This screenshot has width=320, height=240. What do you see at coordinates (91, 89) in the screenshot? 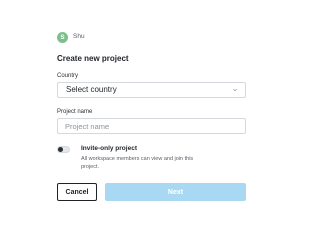
I see `country-select-value: Select country` at bounding box center [91, 89].